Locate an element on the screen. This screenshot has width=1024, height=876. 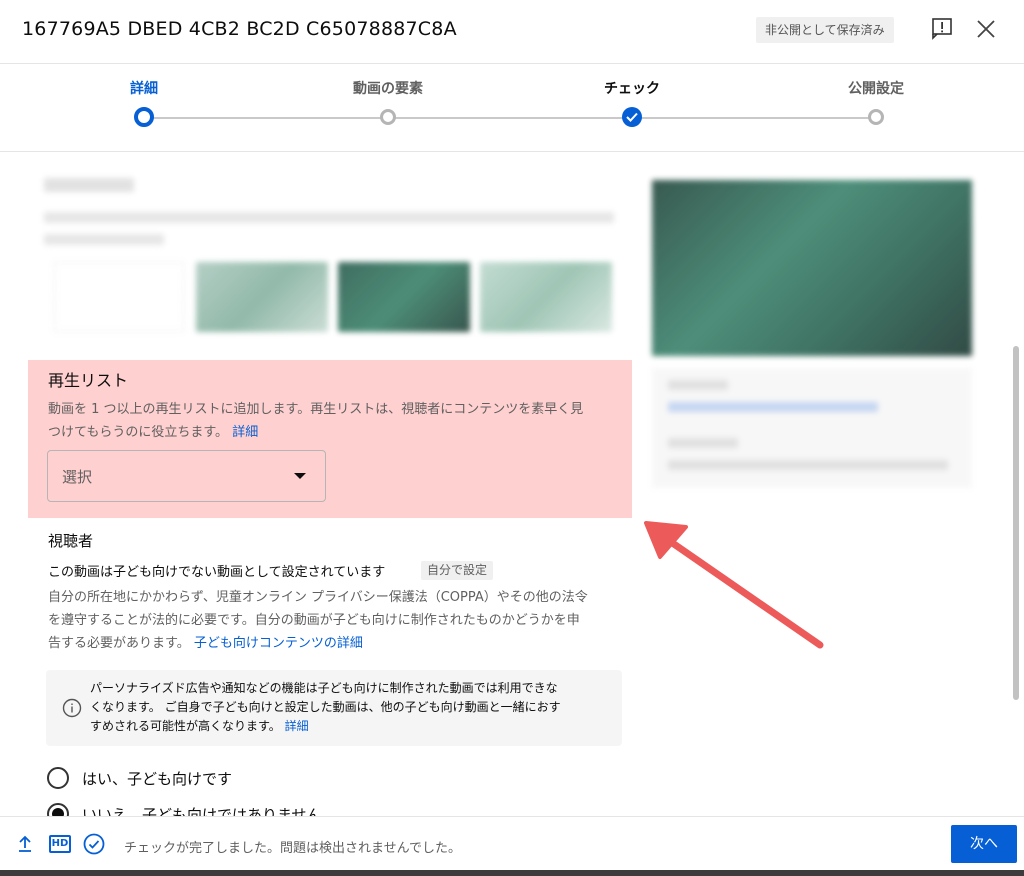
video-title: 167769A5 DBED 4CB2 BC2D C65078887C8A is located at coordinates (239, 29).